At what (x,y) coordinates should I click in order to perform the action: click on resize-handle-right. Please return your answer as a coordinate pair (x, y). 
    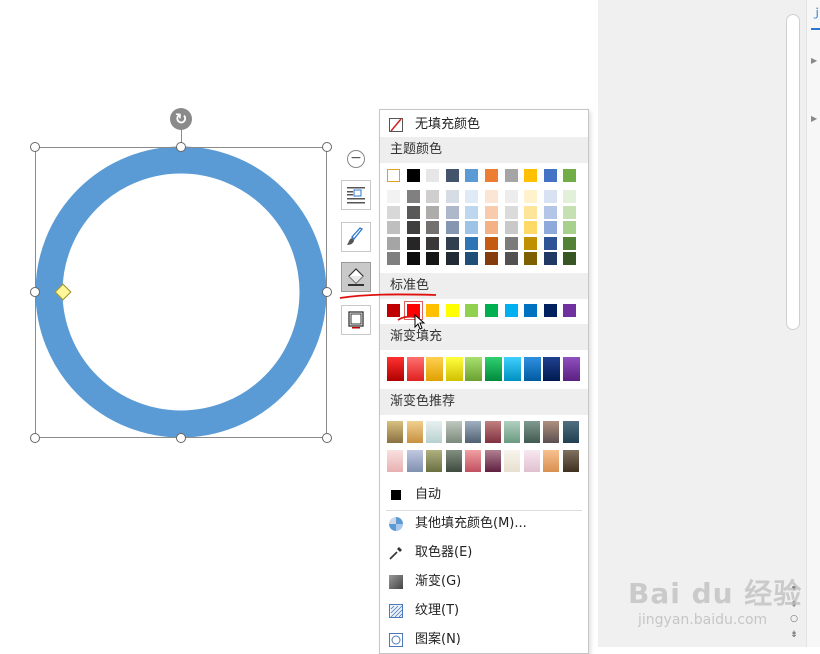
    Looking at the image, I should click on (327, 292).